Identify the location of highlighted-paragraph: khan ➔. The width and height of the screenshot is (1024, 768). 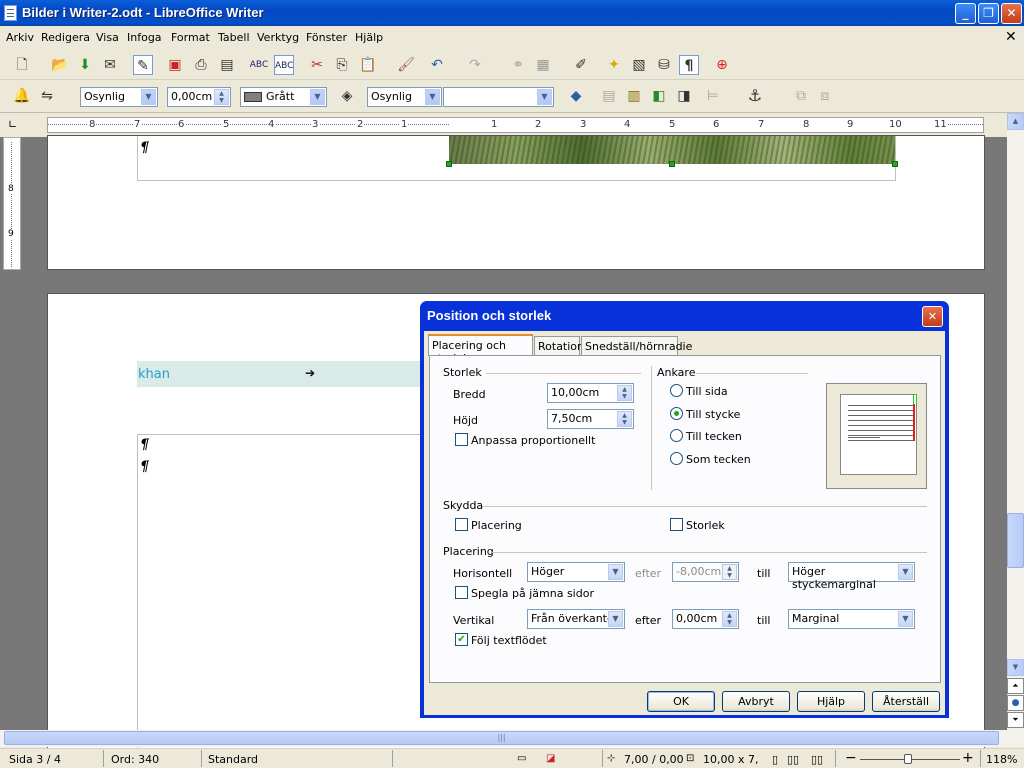
(282, 374).